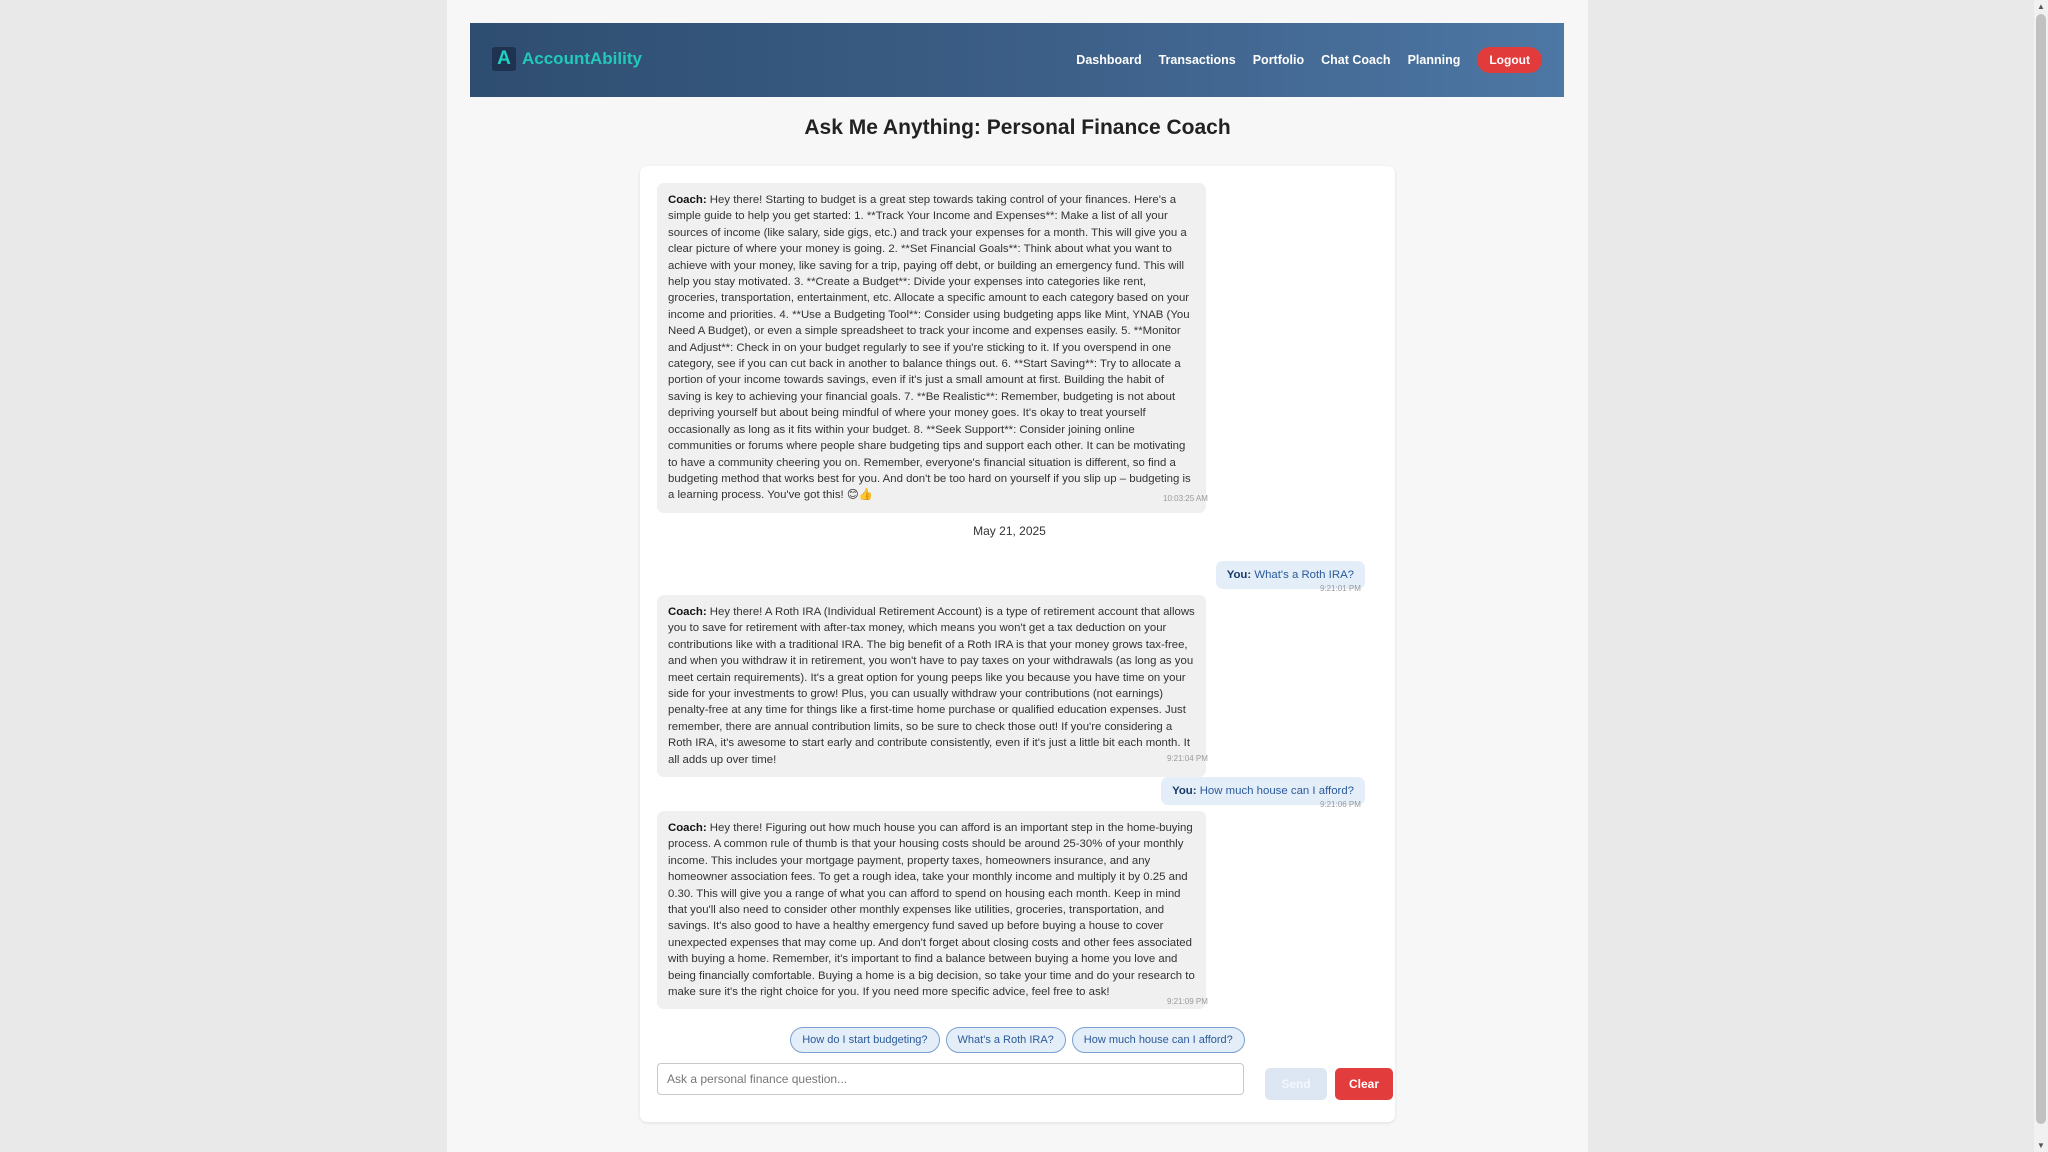 Image resolution: width=2048 pixels, height=1152 pixels. What do you see at coordinates (950, 1079) in the screenshot?
I see `question-input` at bounding box center [950, 1079].